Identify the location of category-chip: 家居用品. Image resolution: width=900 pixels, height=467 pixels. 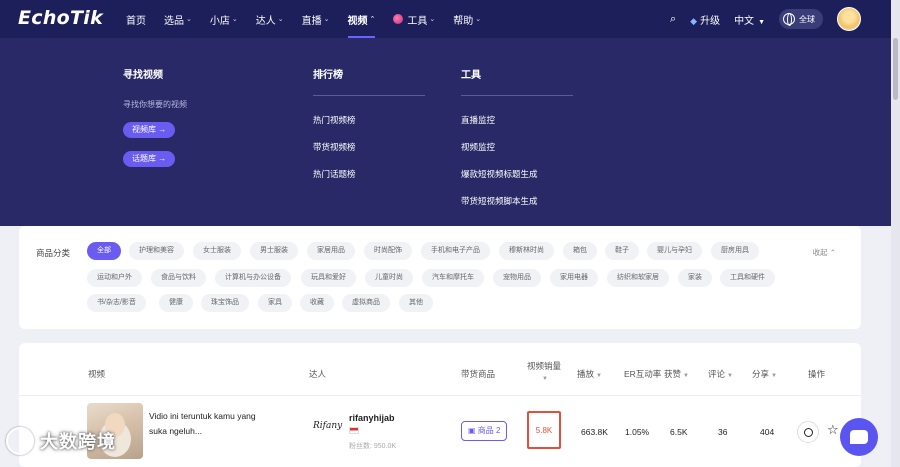
(331, 251).